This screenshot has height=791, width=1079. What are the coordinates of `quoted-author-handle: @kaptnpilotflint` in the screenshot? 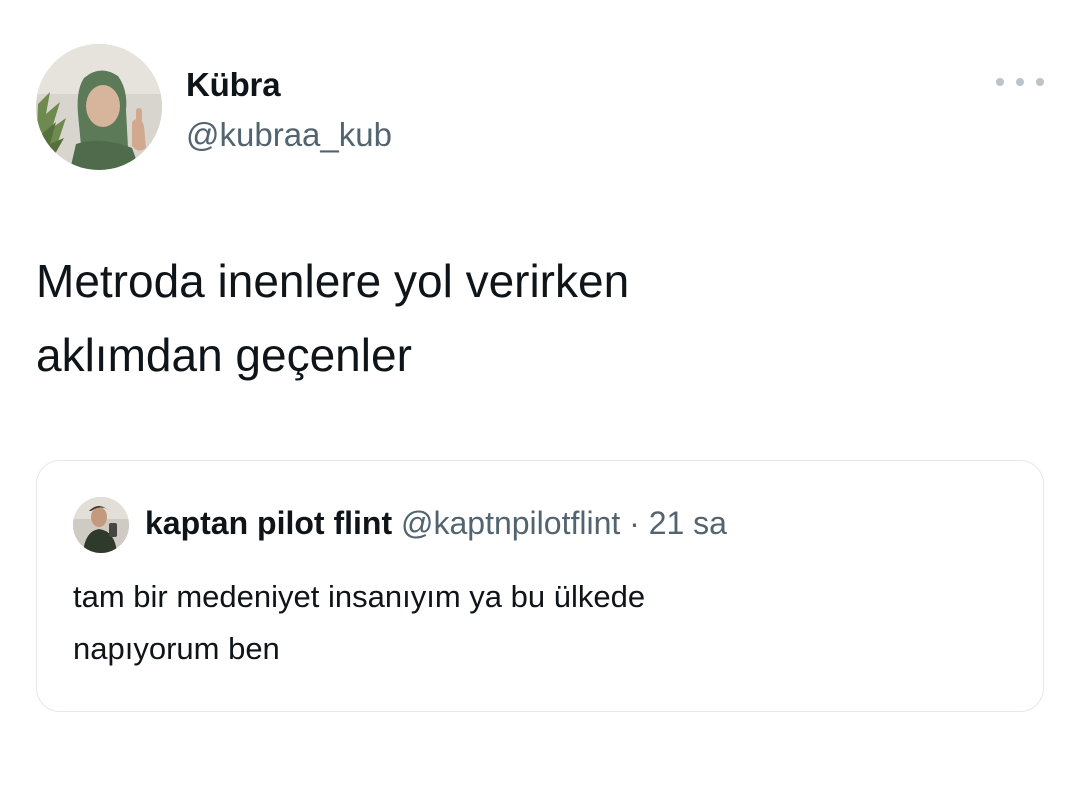 It's located at (510, 523).